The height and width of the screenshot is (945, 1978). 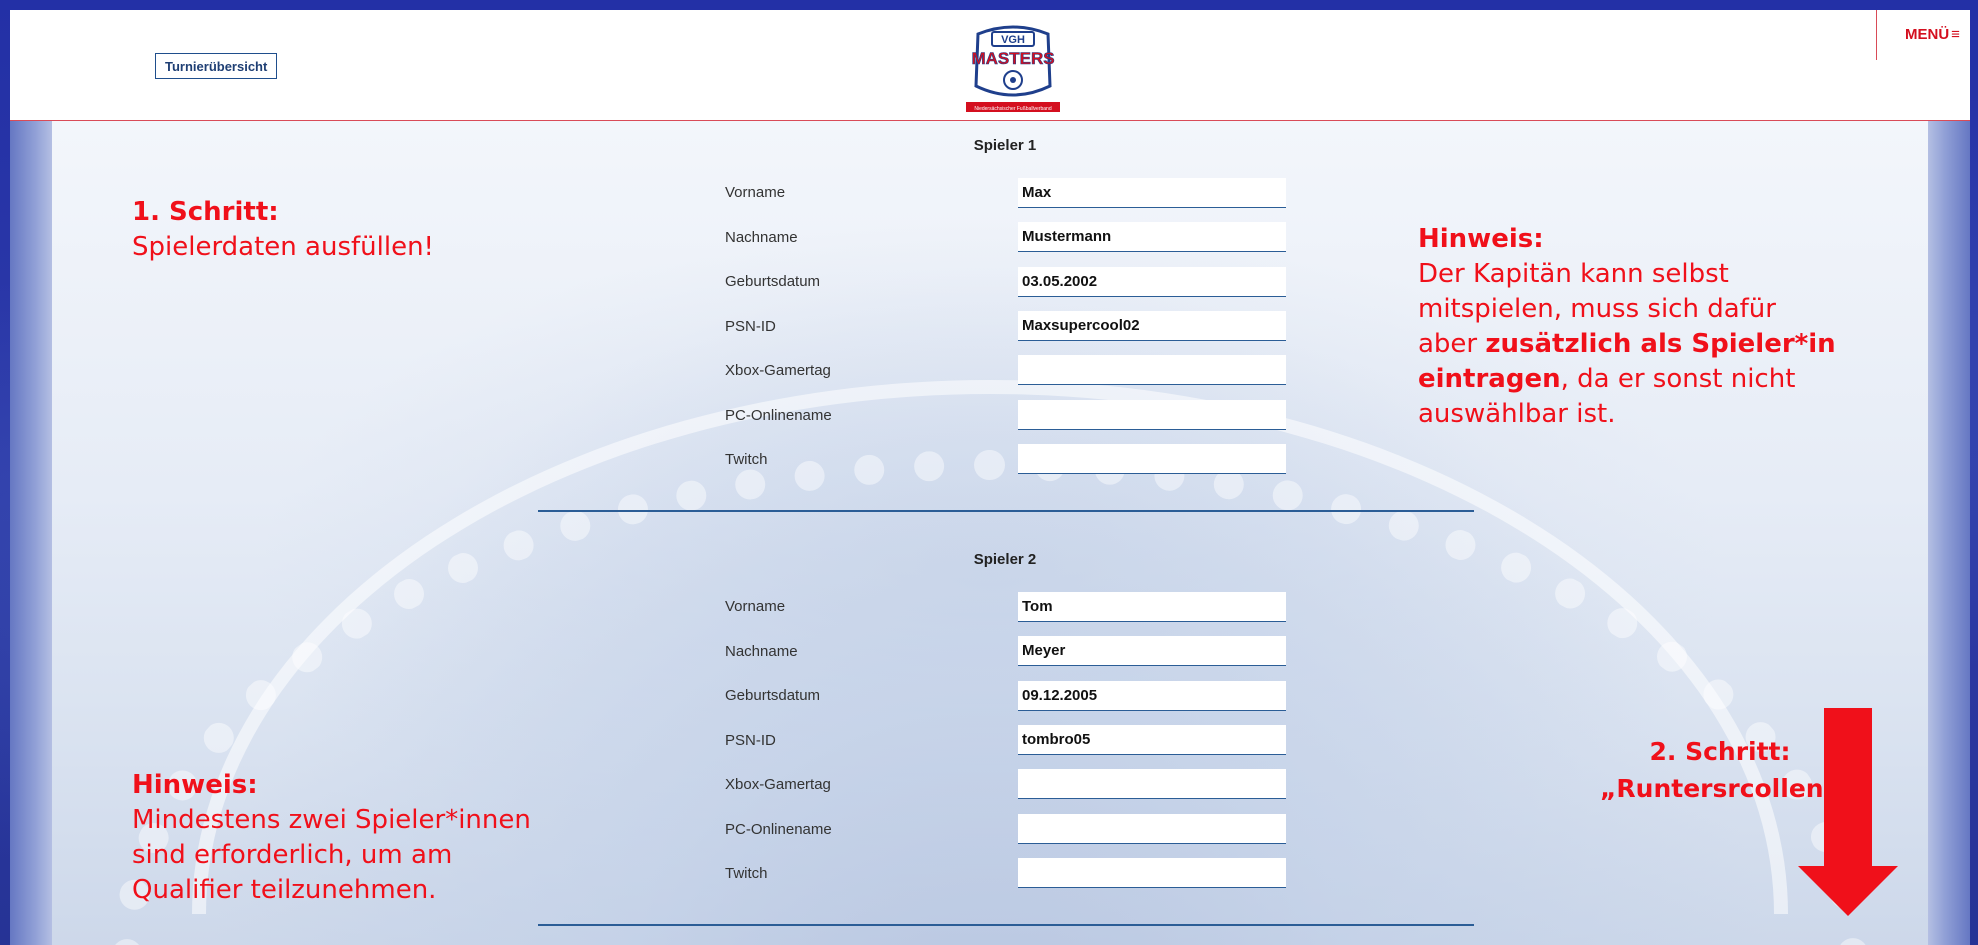 What do you see at coordinates (1005, 559) in the screenshot?
I see `player-2-title: Spieler 2` at bounding box center [1005, 559].